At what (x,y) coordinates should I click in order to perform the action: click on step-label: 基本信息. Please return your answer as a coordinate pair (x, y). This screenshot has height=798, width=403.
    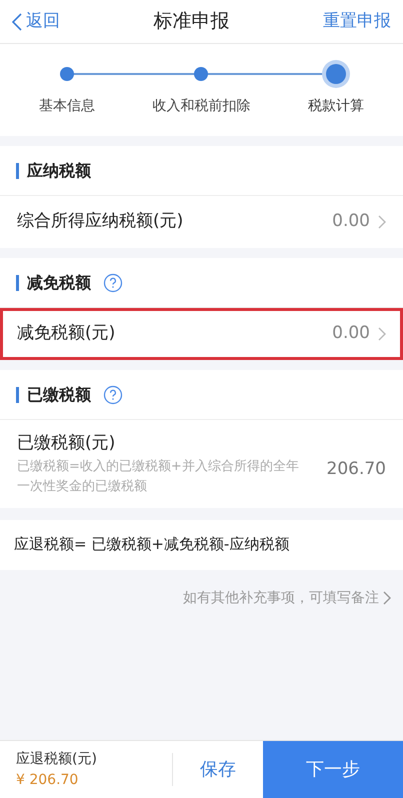
    Looking at the image, I should click on (67, 106).